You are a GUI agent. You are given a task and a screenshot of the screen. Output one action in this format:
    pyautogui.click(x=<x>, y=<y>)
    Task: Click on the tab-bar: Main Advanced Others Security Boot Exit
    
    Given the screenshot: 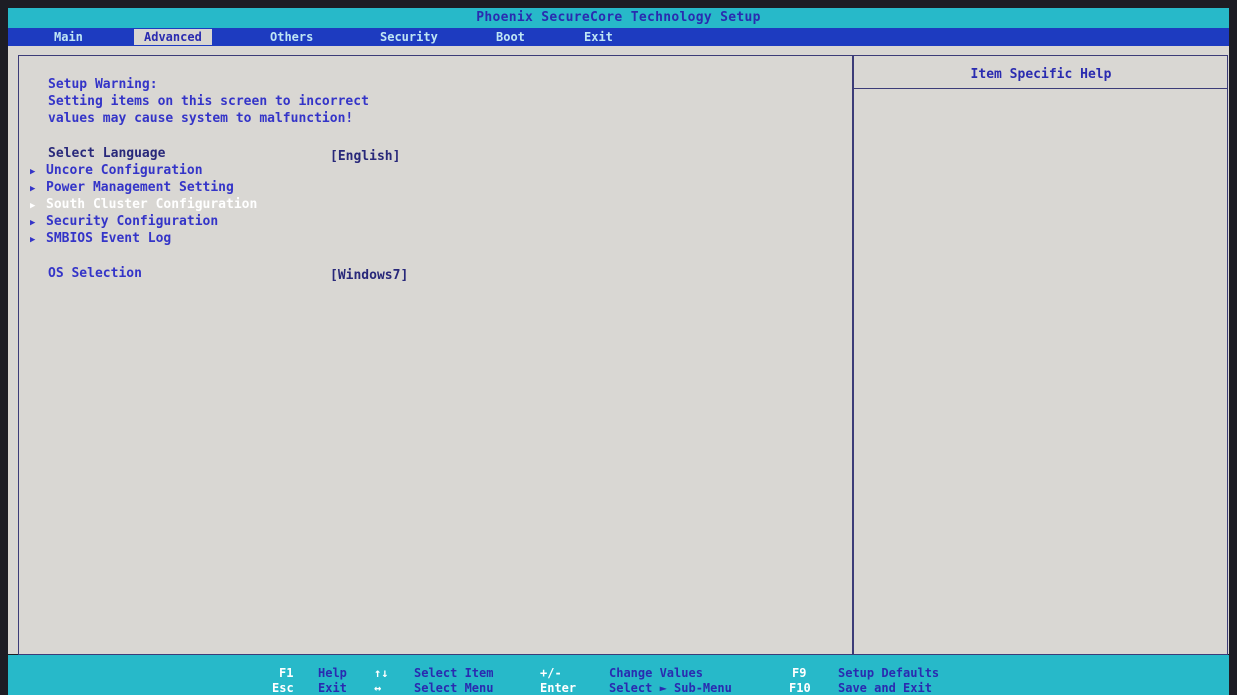 What is the action you would take?
    pyautogui.click(x=618, y=37)
    